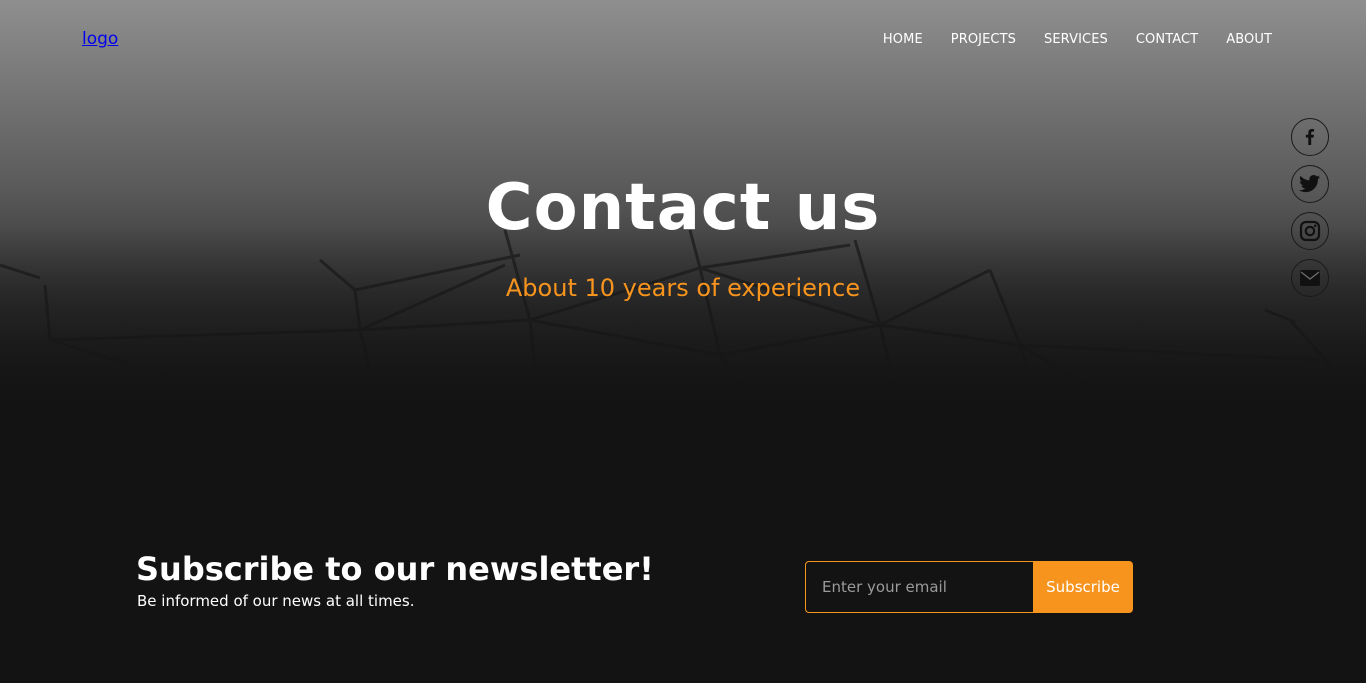 The width and height of the screenshot is (1366, 683). What do you see at coordinates (100, 39) in the screenshot?
I see `logo-link: logo` at bounding box center [100, 39].